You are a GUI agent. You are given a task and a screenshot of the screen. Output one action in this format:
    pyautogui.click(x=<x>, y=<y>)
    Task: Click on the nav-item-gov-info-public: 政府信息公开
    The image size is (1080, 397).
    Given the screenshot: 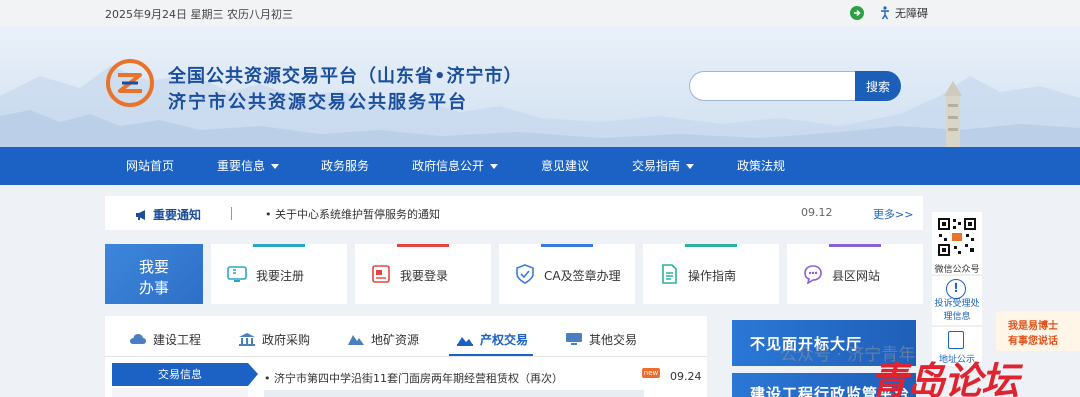 What is the action you would take?
    pyautogui.click(x=455, y=166)
    